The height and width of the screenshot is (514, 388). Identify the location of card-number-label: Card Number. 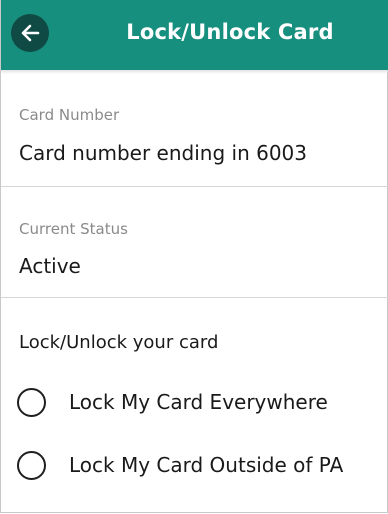
(69, 115).